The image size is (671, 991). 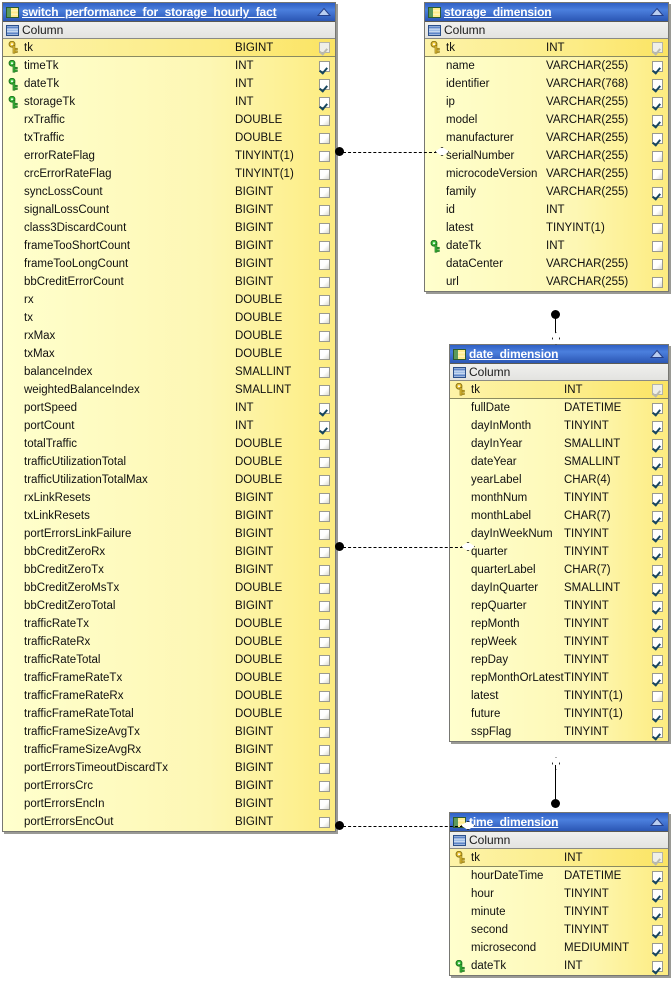 What do you see at coordinates (546, 138) in the screenshot?
I see `column-row: manufacturer VARCHAR(255)` at bounding box center [546, 138].